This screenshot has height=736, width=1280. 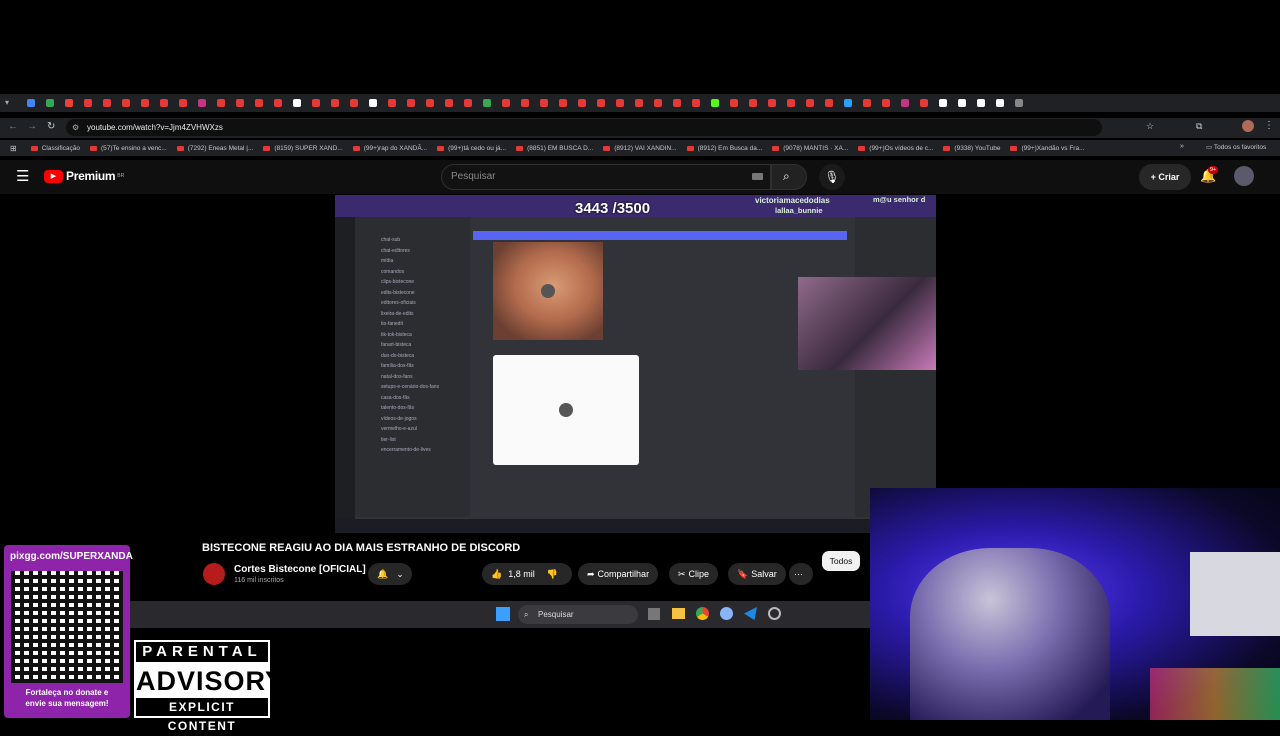 I want to click on voice-search-icon: 🎙, so click(x=832, y=177).